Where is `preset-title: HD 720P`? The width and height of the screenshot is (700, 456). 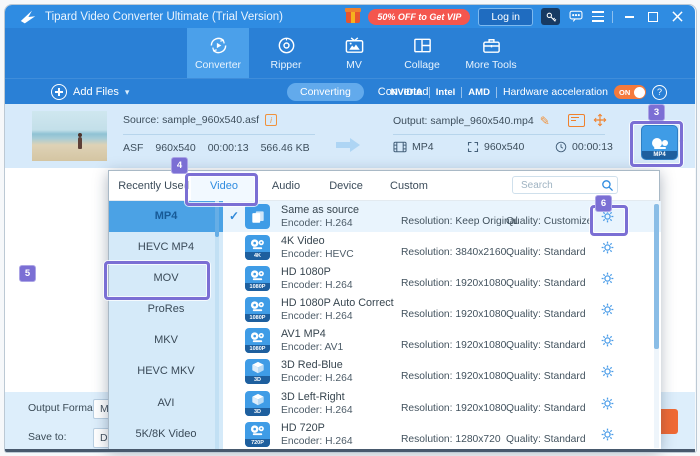 preset-title: HD 720P is located at coordinates (303, 427).